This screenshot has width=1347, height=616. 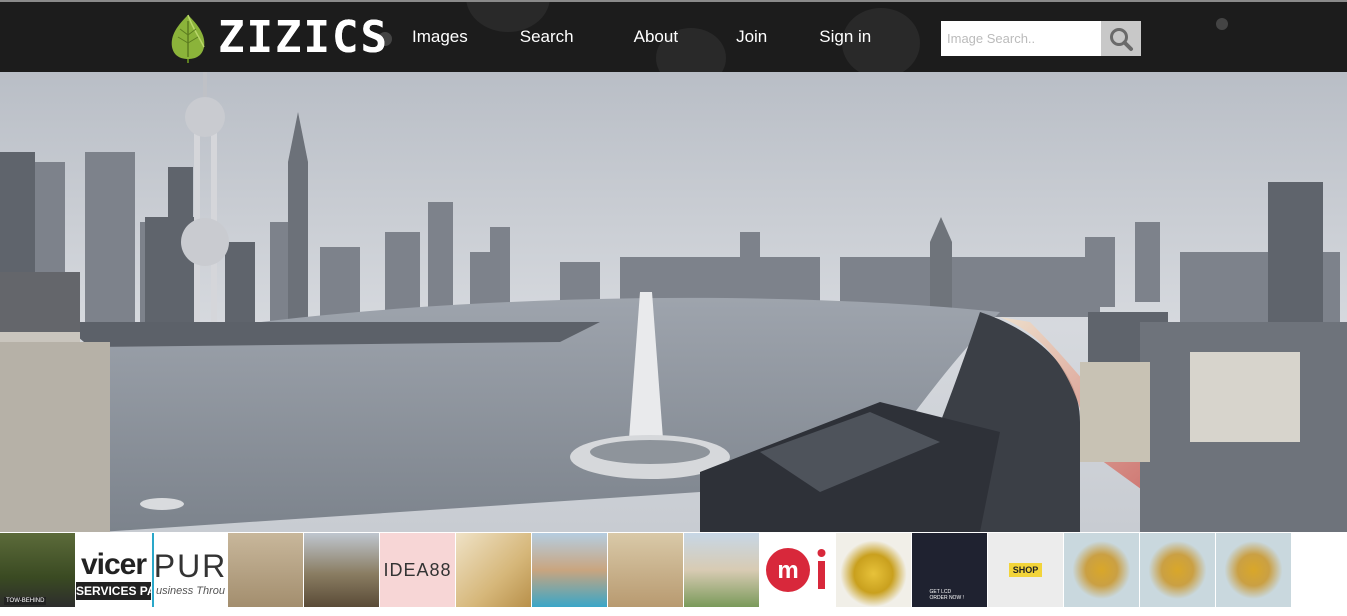 I want to click on thumbnail: GET LCD ORDER NOW !, so click(x=949, y=570).